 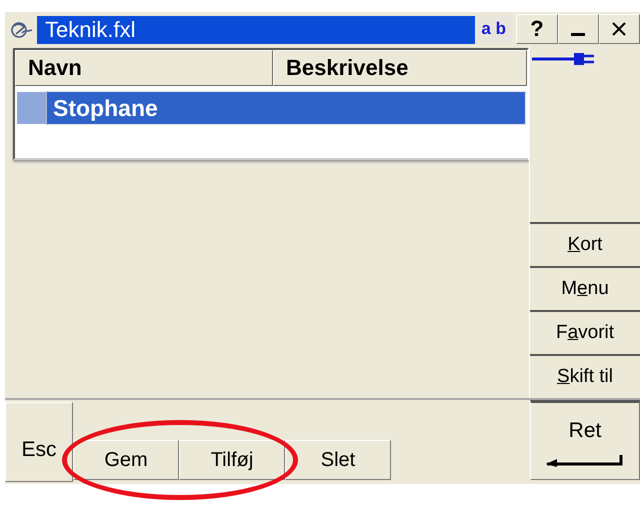 I want to click on input-mode-indicator: a b, so click(x=493, y=29).